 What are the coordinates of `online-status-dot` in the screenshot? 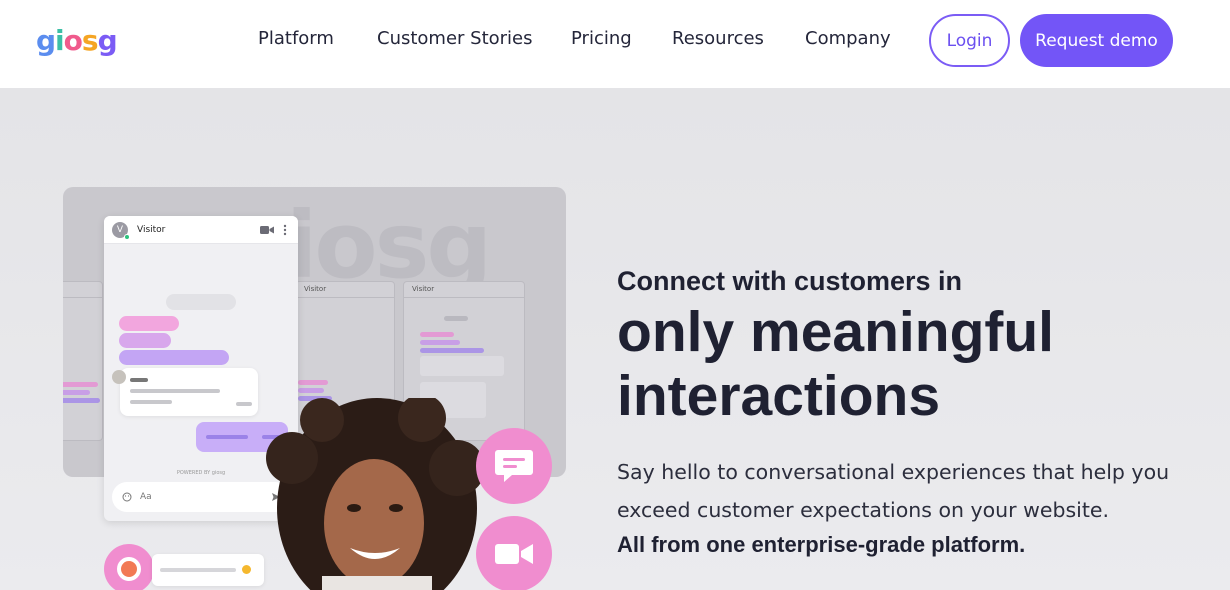 It's located at (127, 236).